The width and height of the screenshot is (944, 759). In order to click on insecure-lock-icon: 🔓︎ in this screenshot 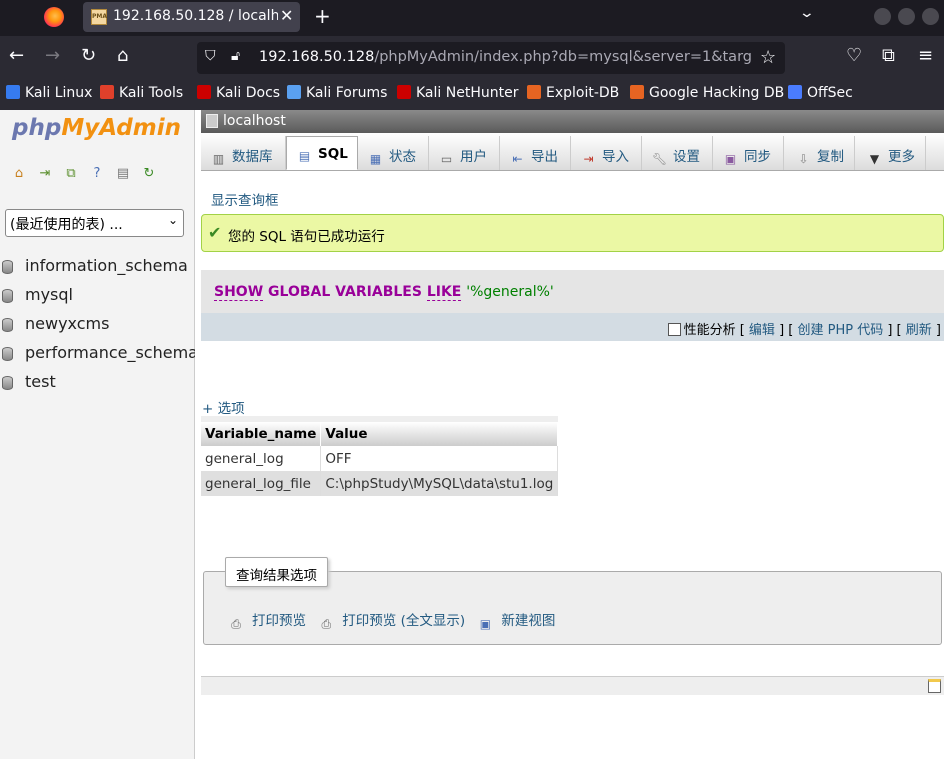, I will do `click(235, 56)`.